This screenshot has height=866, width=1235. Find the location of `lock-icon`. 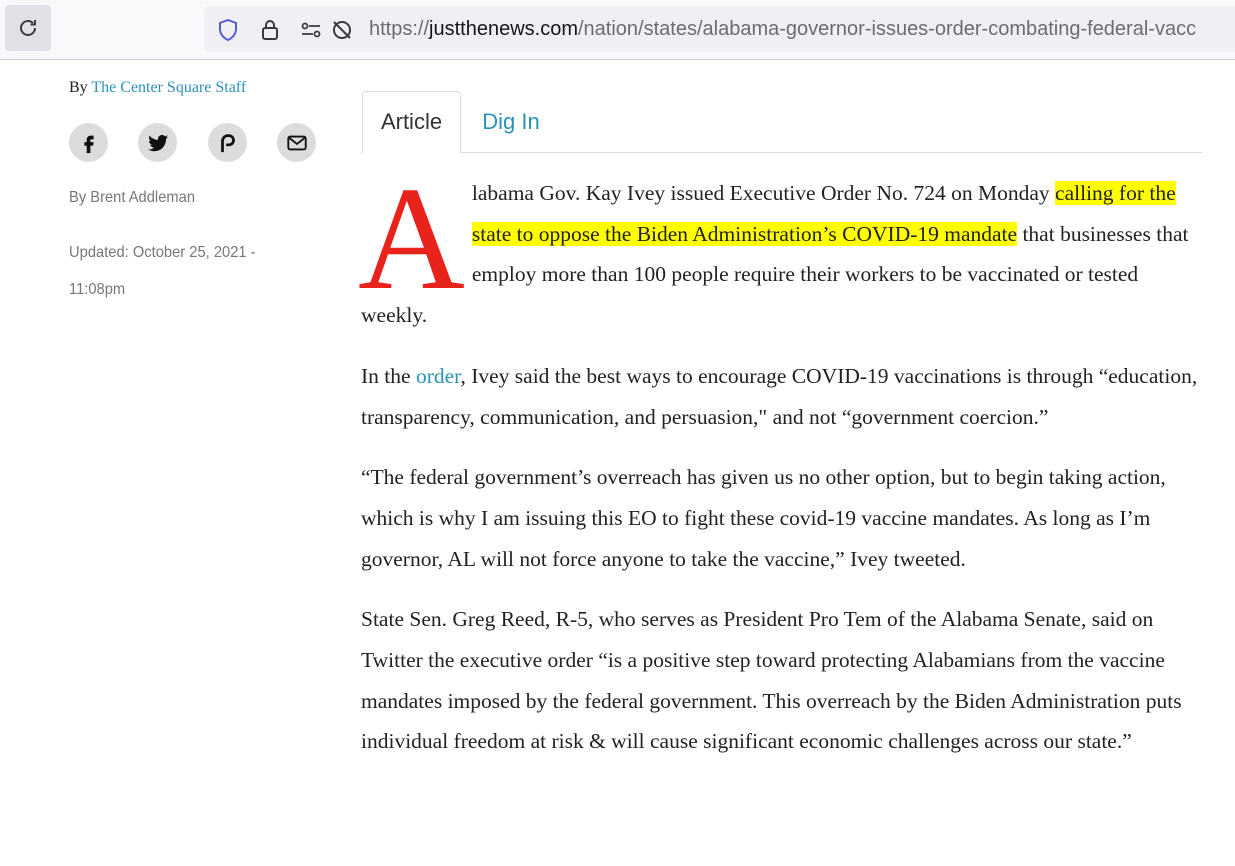

lock-icon is located at coordinates (270, 30).